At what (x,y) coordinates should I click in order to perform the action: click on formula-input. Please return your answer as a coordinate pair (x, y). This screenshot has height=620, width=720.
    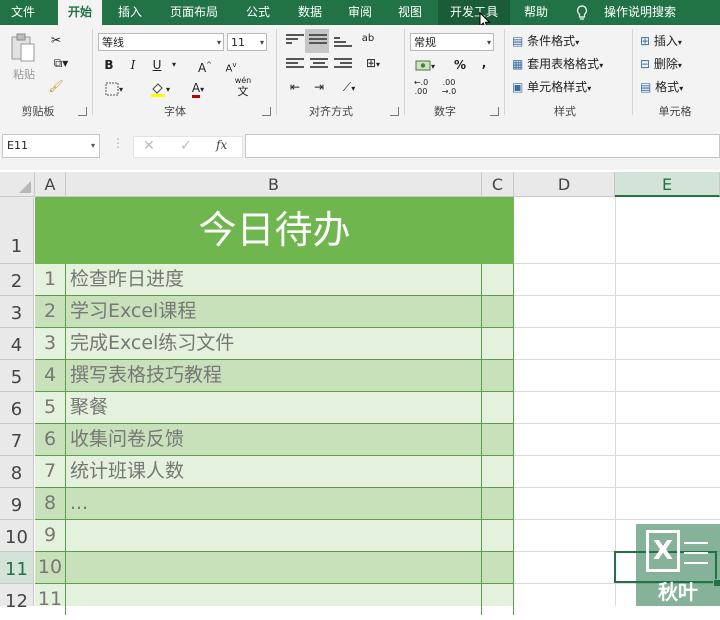
    Looking at the image, I should click on (482, 146).